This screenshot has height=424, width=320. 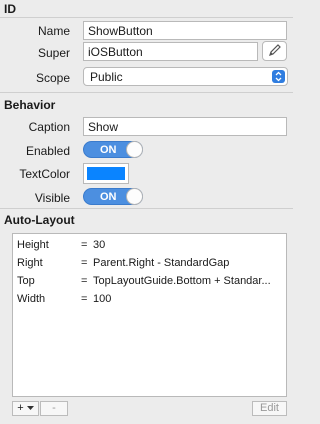 What do you see at coordinates (30, 407) in the screenshot?
I see `chevron-down-icon` at bounding box center [30, 407].